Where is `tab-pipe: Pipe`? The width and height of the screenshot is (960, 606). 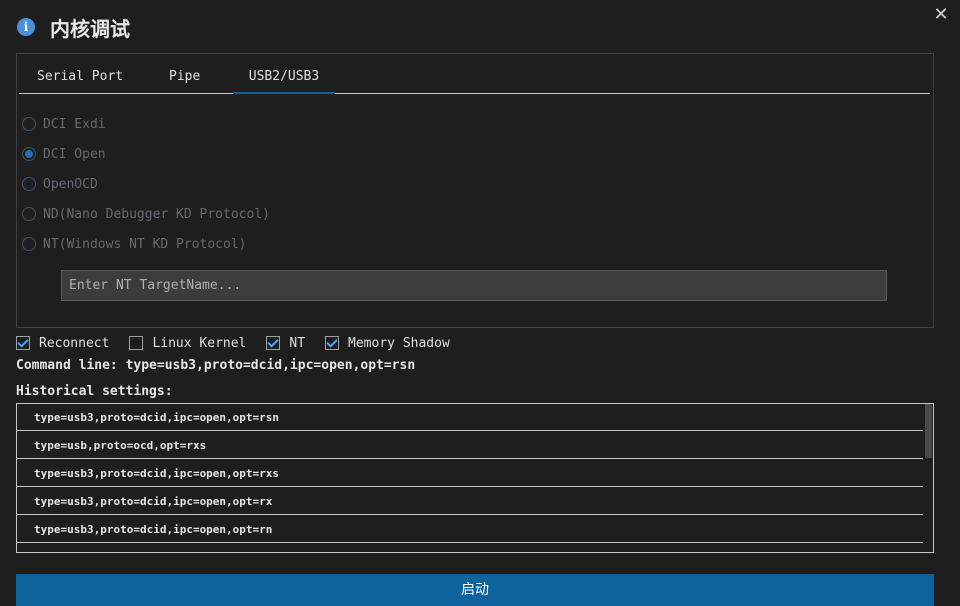 tab-pipe: Pipe is located at coordinates (189, 73).